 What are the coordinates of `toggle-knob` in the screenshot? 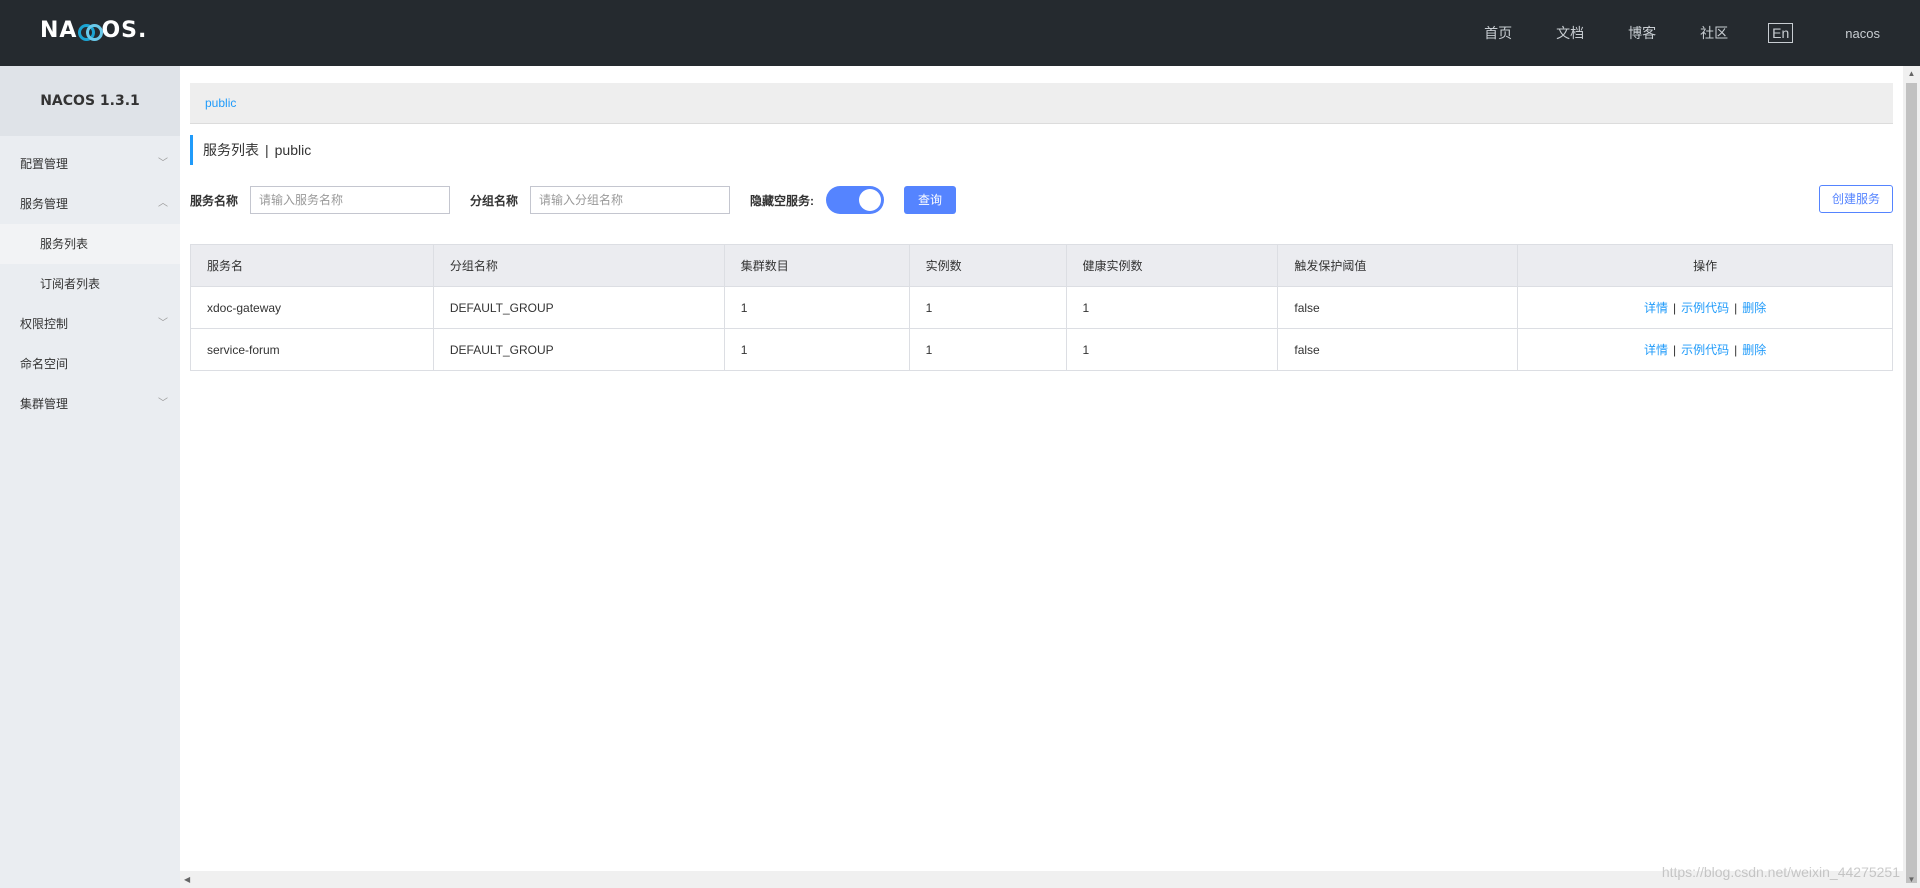 It's located at (870, 200).